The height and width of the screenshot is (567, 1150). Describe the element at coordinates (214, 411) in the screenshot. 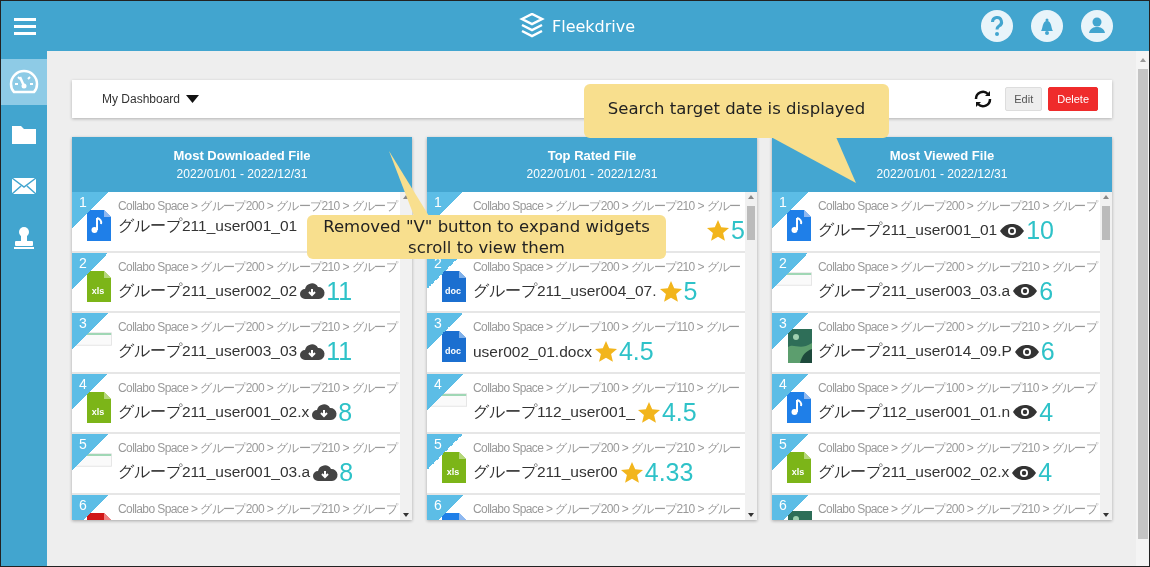

I see `file-name: グループ211_user001_02.x` at that location.